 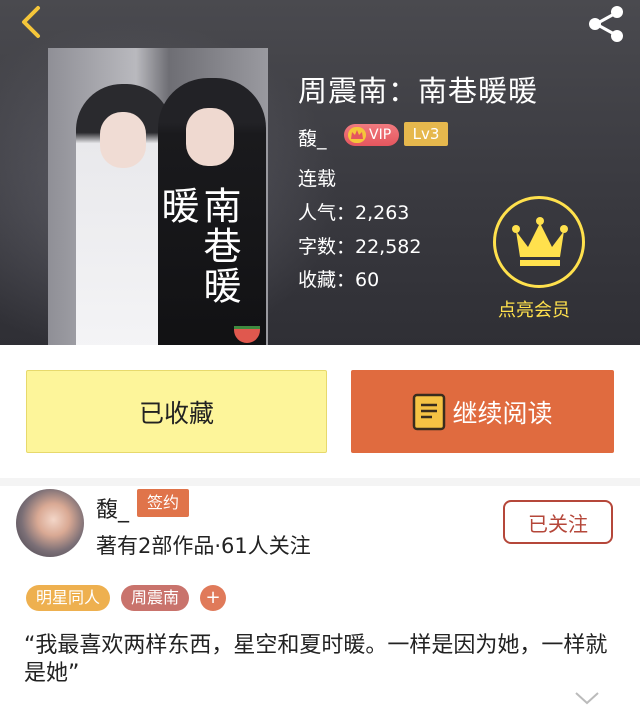 I want to click on continue-reading-label: 继续阅读, so click(x=502, y=413).